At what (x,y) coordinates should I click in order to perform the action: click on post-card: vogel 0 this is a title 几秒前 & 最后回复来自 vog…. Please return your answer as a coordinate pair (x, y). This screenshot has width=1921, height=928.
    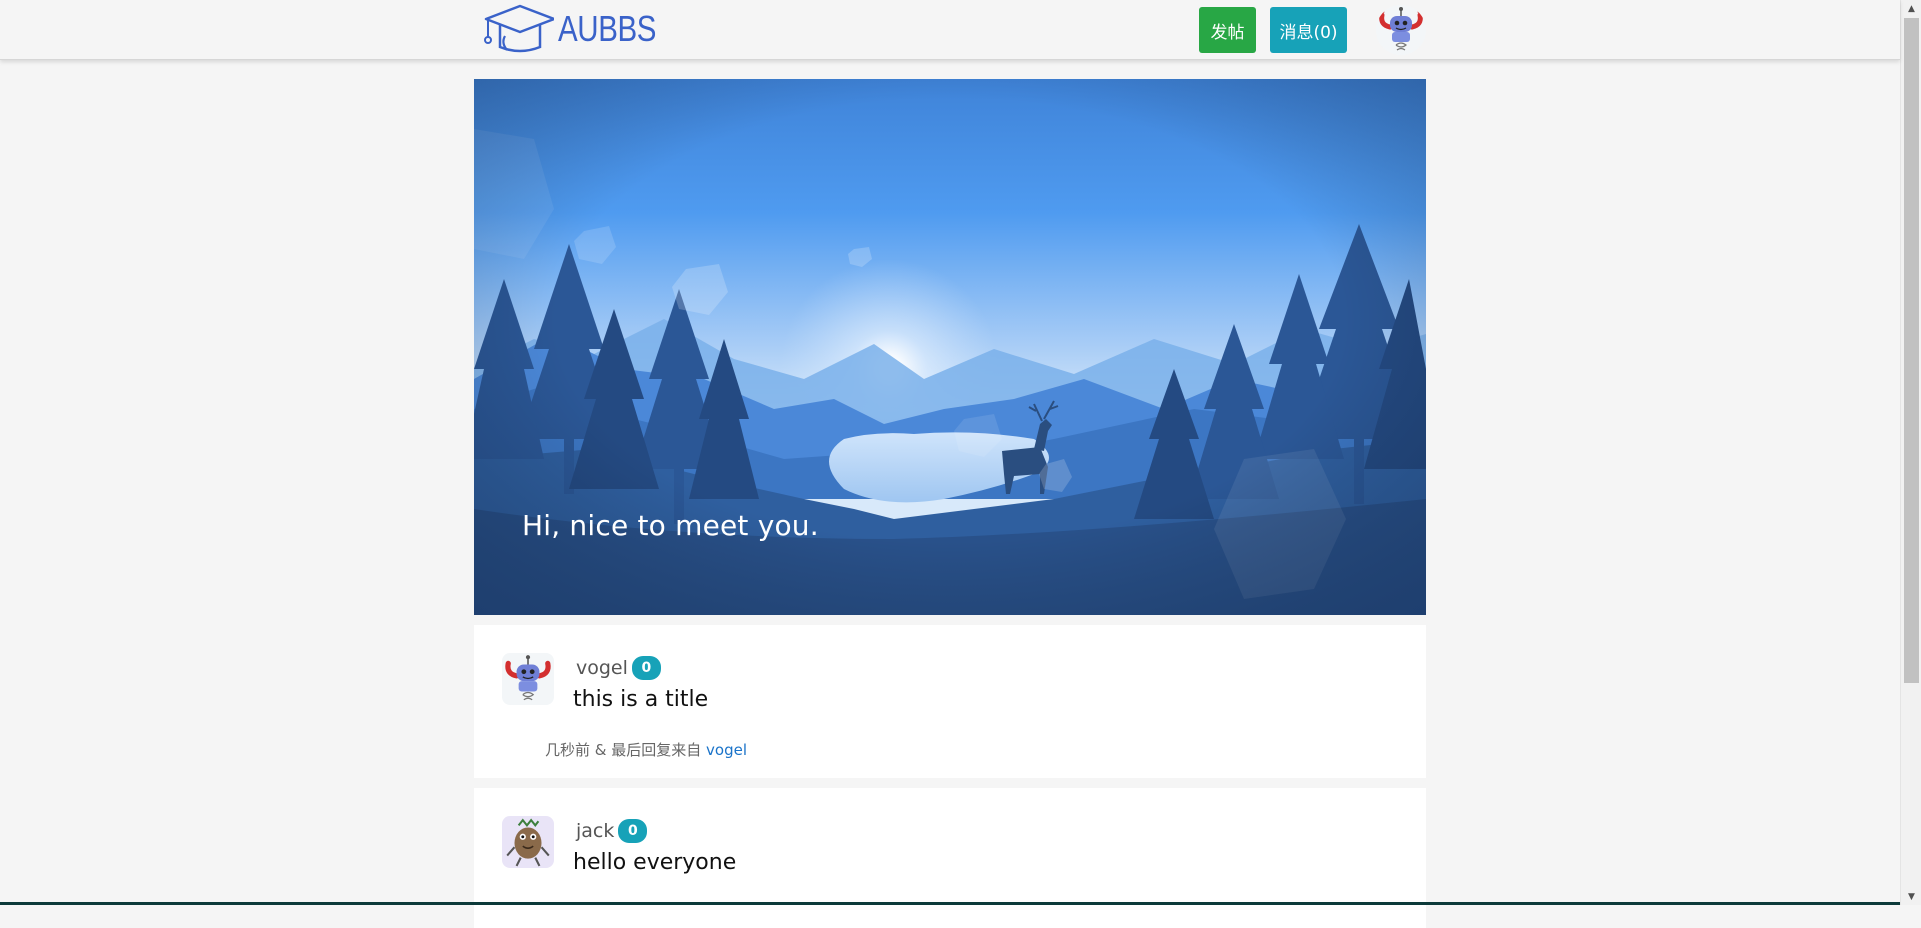
    Looking at the image, I should click on (950, 701).